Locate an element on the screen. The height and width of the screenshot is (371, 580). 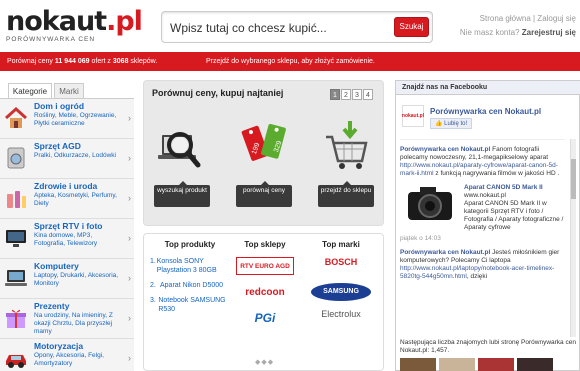
logo: nokaut.pl PORÓWNYWARKA CEN is located at coordinates (74, 25).